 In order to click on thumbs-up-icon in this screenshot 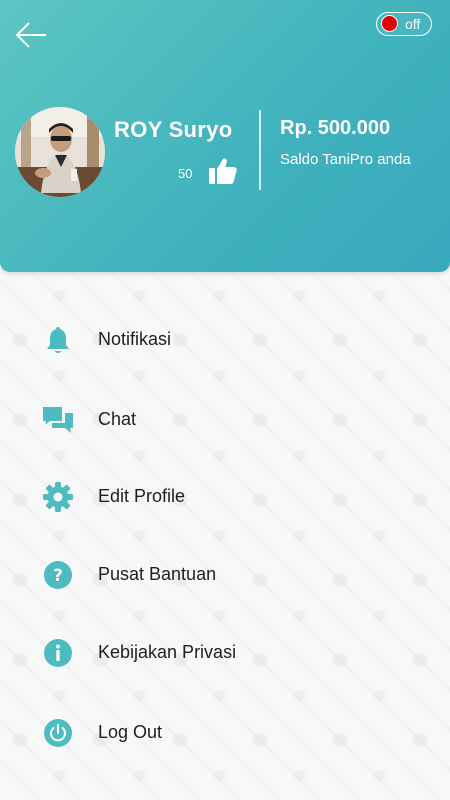, I will do `click(223, 171)`.